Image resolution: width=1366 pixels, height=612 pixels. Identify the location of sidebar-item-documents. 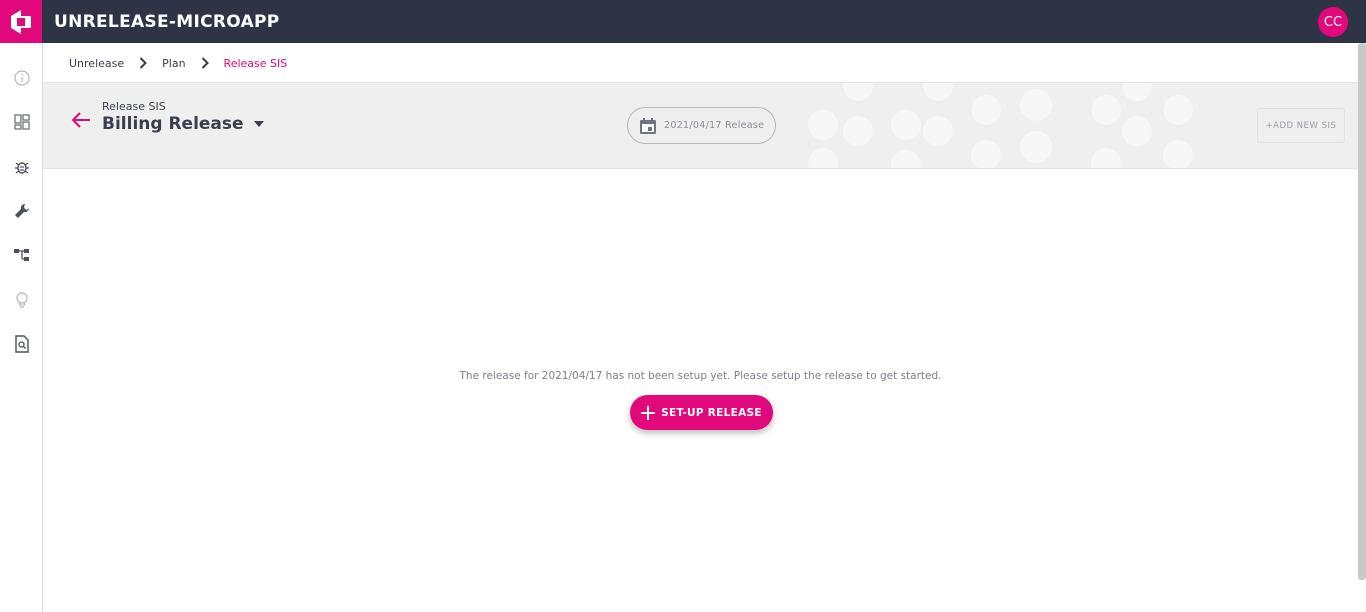
(22, 344).